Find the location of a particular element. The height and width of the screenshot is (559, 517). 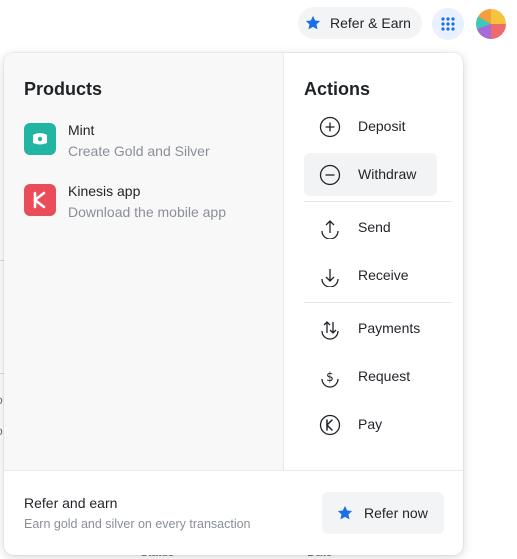

avatar-image is located at coordinates (491, 24).